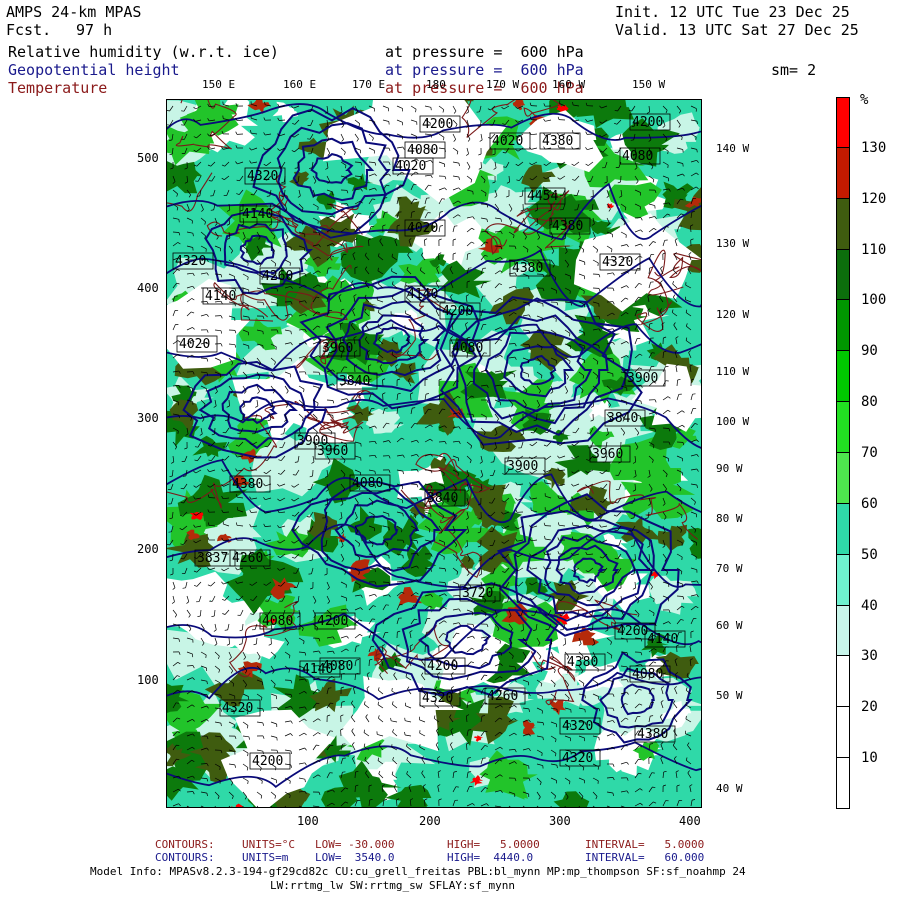 The image size is (900, 900). Describe the element at coordinates (74, 12) in the screenshot. I see `model-title: AMPS 24-km MPAS` at that location.